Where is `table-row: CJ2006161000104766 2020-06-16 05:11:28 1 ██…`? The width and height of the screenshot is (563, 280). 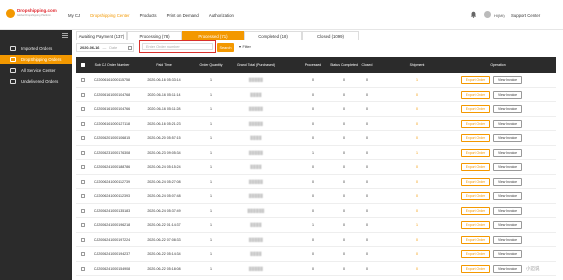
table-row: CJ2006161000104766 2020-06-16 05:11:28 1 ██… is located at coordinates (316, 109).